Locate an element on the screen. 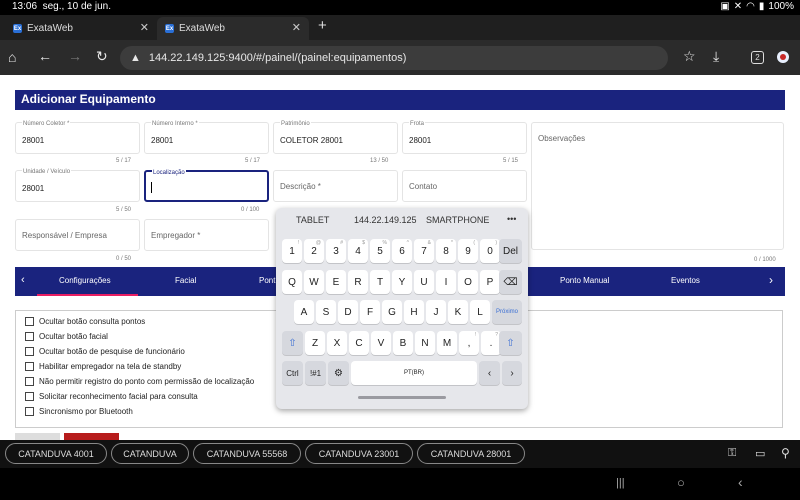 The image size is (800, 500). letter-key: .? is located at coordinates (491, 343).